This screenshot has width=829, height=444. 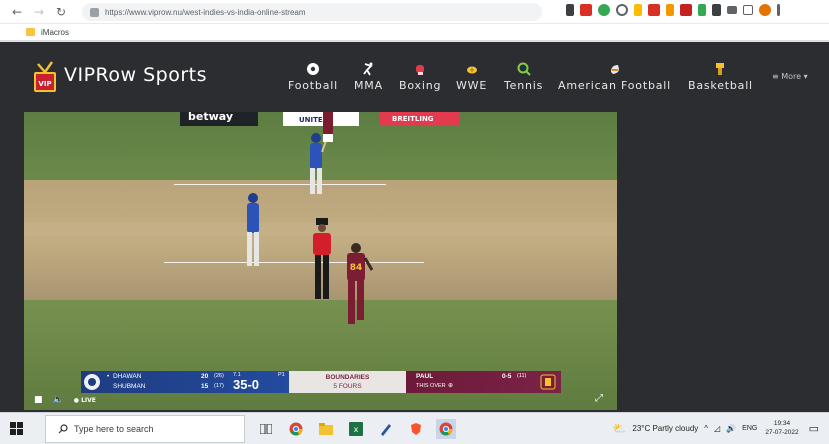 What do you see at coordinates (420, 119) in the screenshot?
I see `ad-board: BREITLING` at bounding box center [420, 119].